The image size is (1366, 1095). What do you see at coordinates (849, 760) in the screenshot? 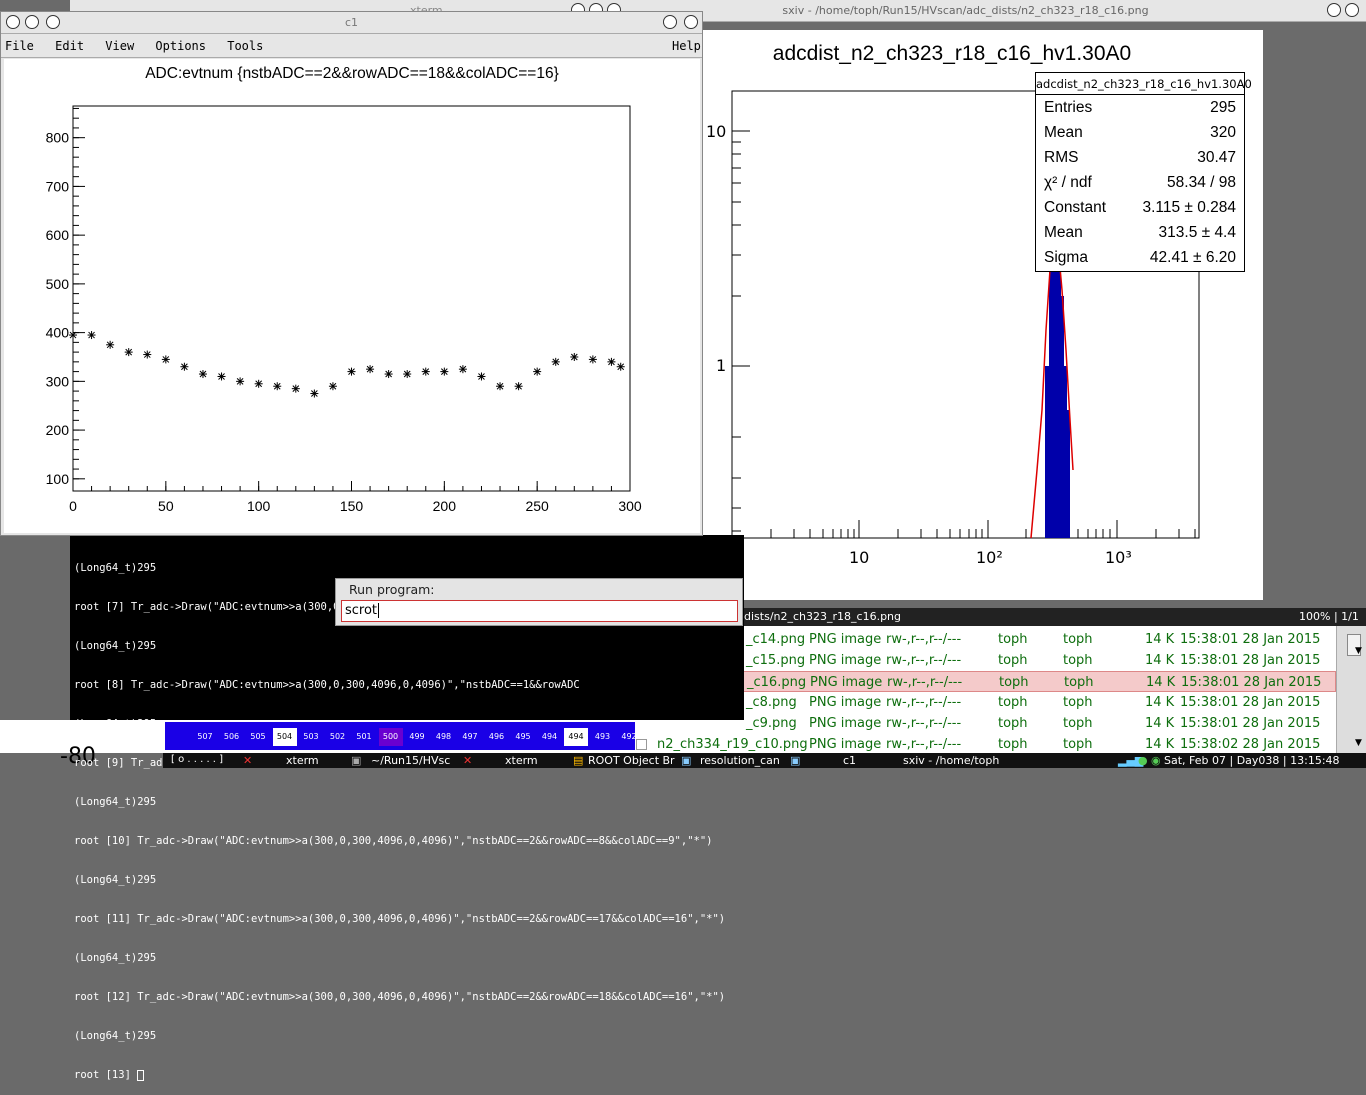
I see `taskbar-item: c1` at bounding box center [849, 760].